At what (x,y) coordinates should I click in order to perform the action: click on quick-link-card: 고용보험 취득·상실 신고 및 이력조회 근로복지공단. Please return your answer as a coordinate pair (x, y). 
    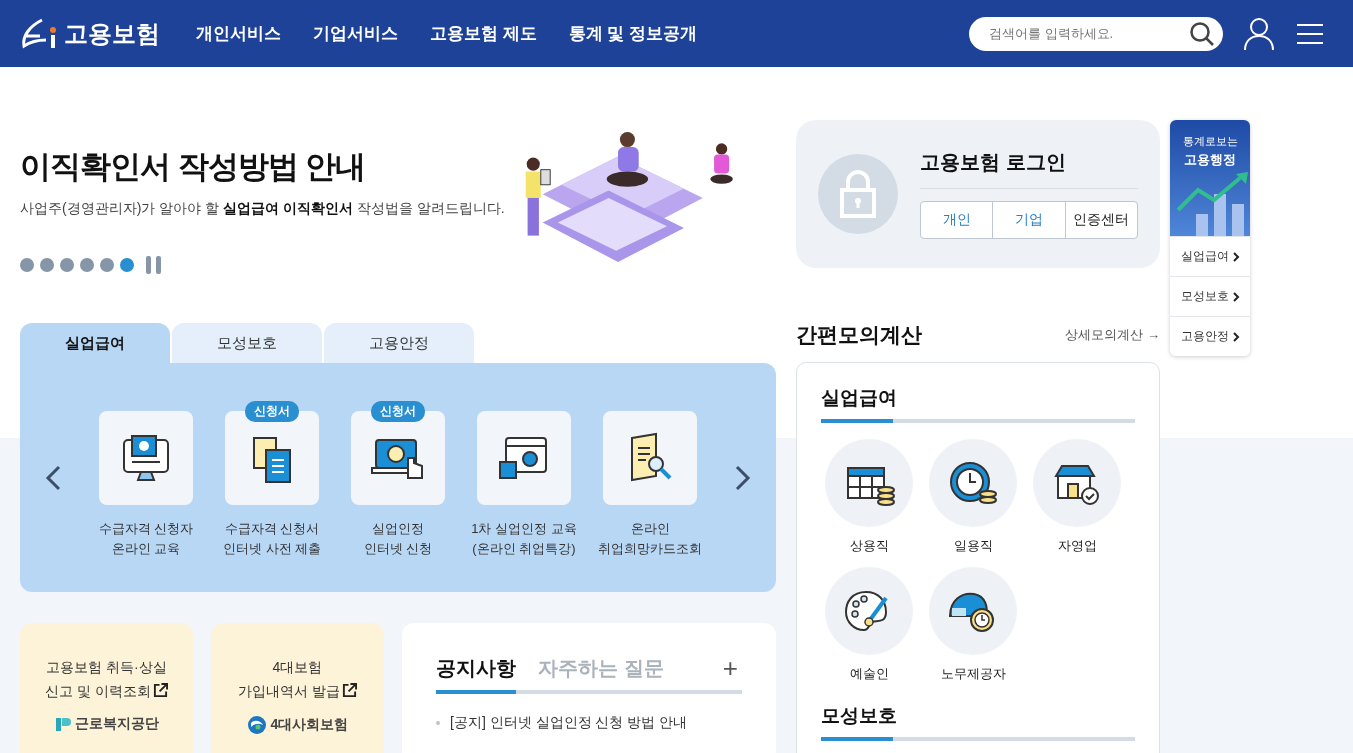
    Looking at the image, I should click on (106, 688).